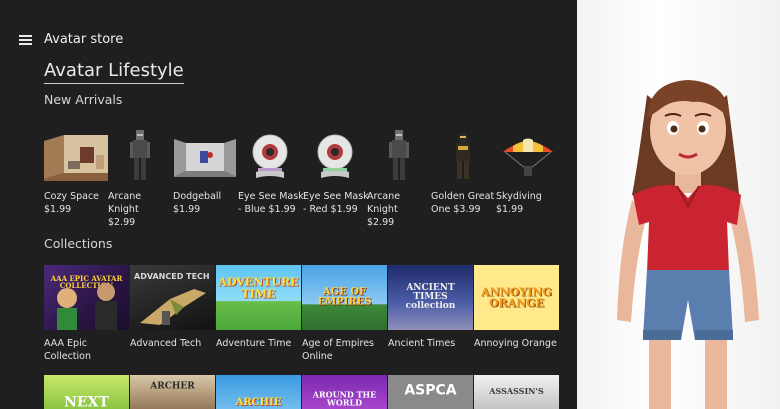 This screenshot has width=780, height=409. I want to click on new-arrival-item-eye-see-mask-red: Eye See Mask - Red $1.99, so click(336, 172).